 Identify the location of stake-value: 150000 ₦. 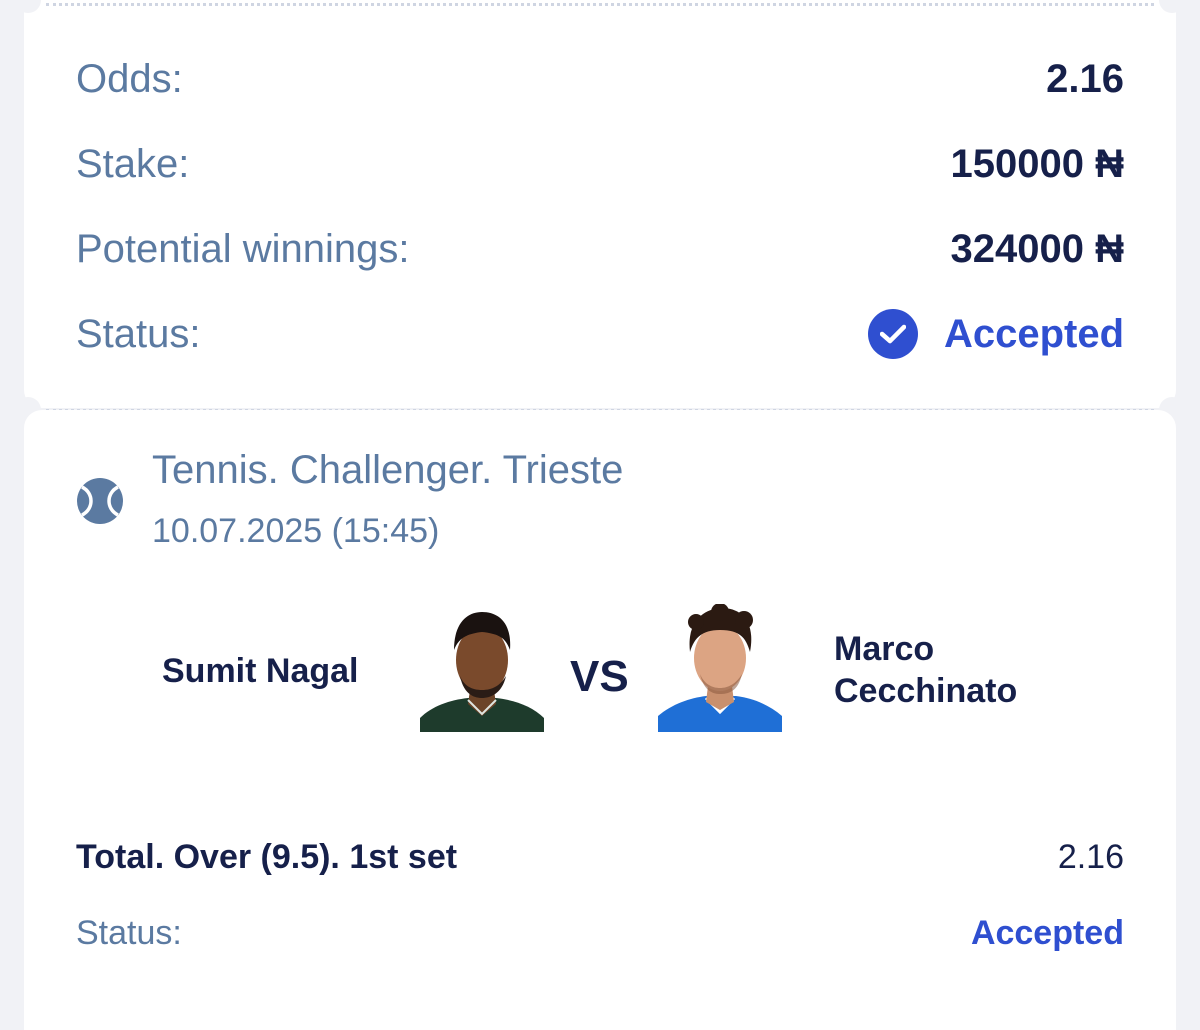
(1037, 163).